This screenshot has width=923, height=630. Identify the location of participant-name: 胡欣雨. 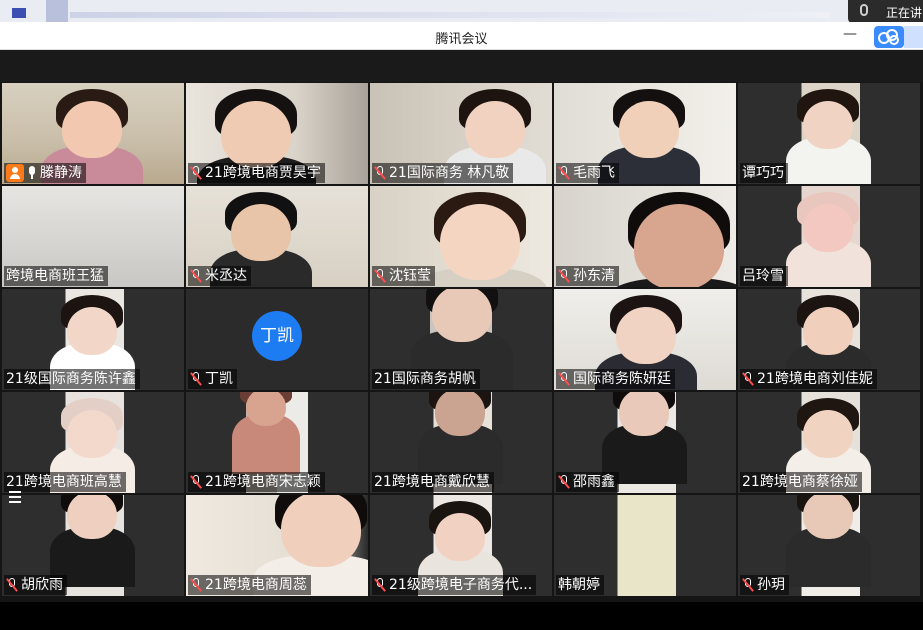
(42, 585).